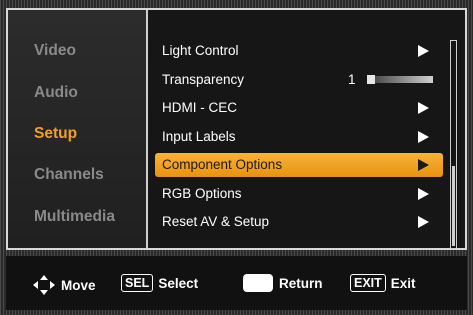 Image resolution: width=473 pixels, height=315 pixels. Describe the element at coordinates (403, 283) in the screenshot. I see `exit-label: Exit` at that location.